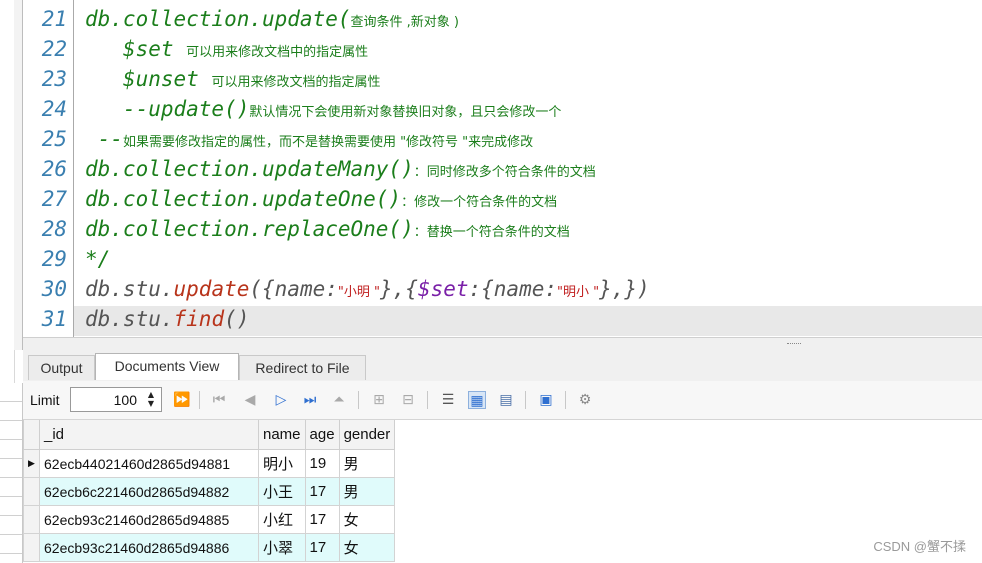  I want to click on cell-id: 62ecb44021460d2865d94881, so click(149, 463).